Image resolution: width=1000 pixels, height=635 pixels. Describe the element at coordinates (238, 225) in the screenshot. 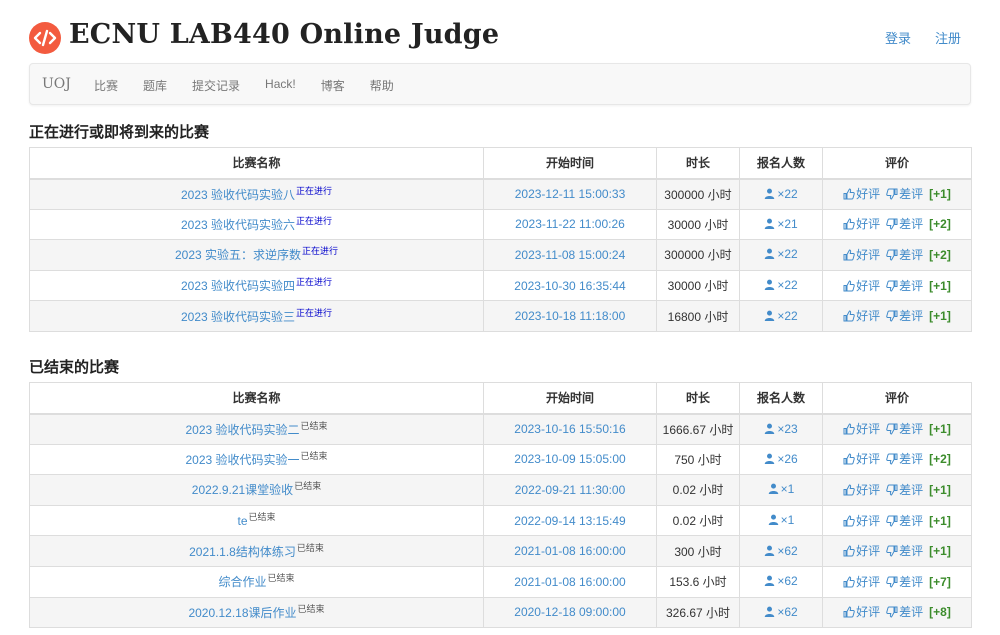

I see `contest-link: 2023 验收代码实验六` at that location.